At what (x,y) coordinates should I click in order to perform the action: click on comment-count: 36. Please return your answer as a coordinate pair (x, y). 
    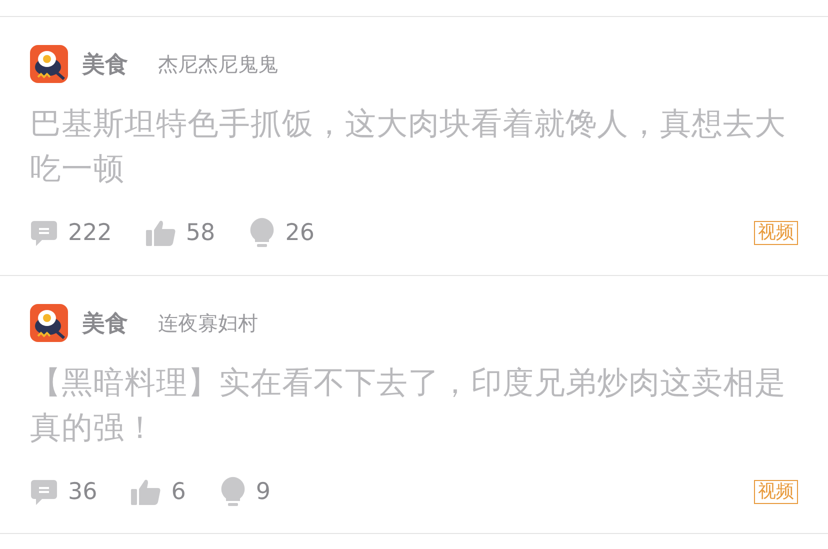
    Looking at the image, I should click on (83, 492).